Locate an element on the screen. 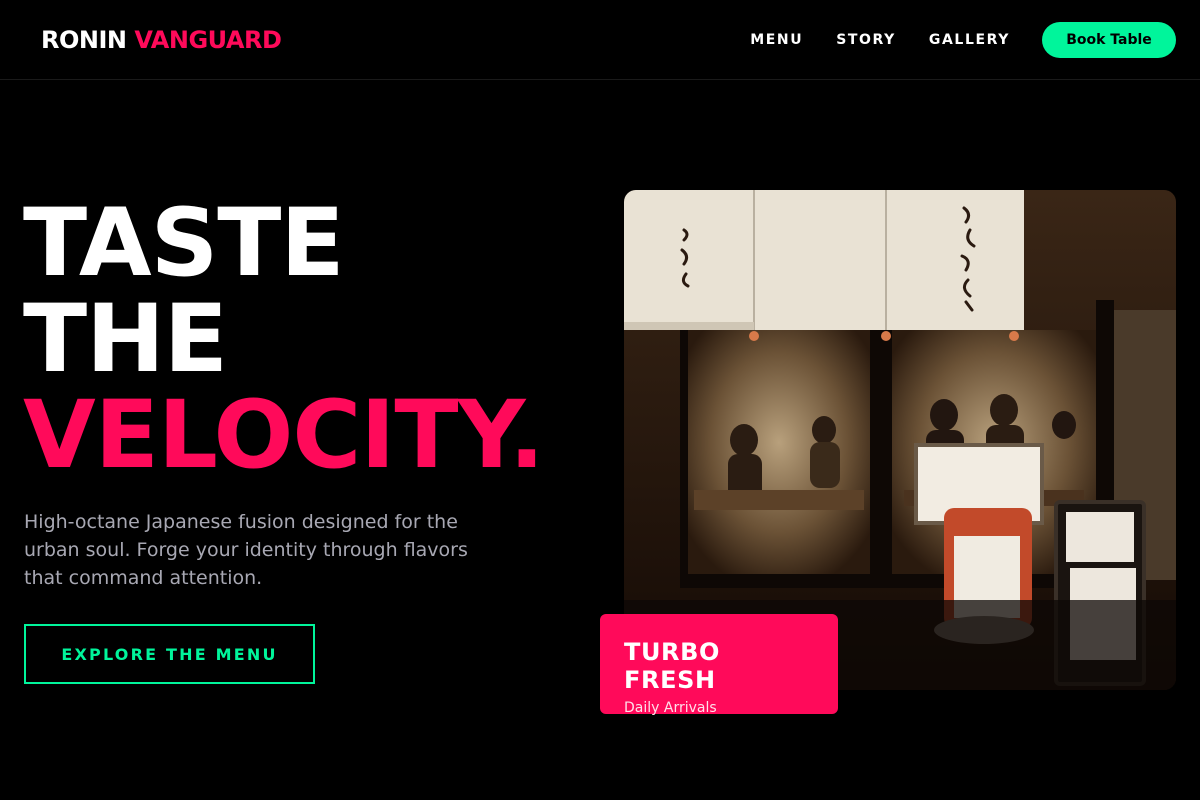 The width and height of the screenshot is (1200, 800). explore-menu-button: EXPLORE THE MENU is located at coordinates (169, 654).